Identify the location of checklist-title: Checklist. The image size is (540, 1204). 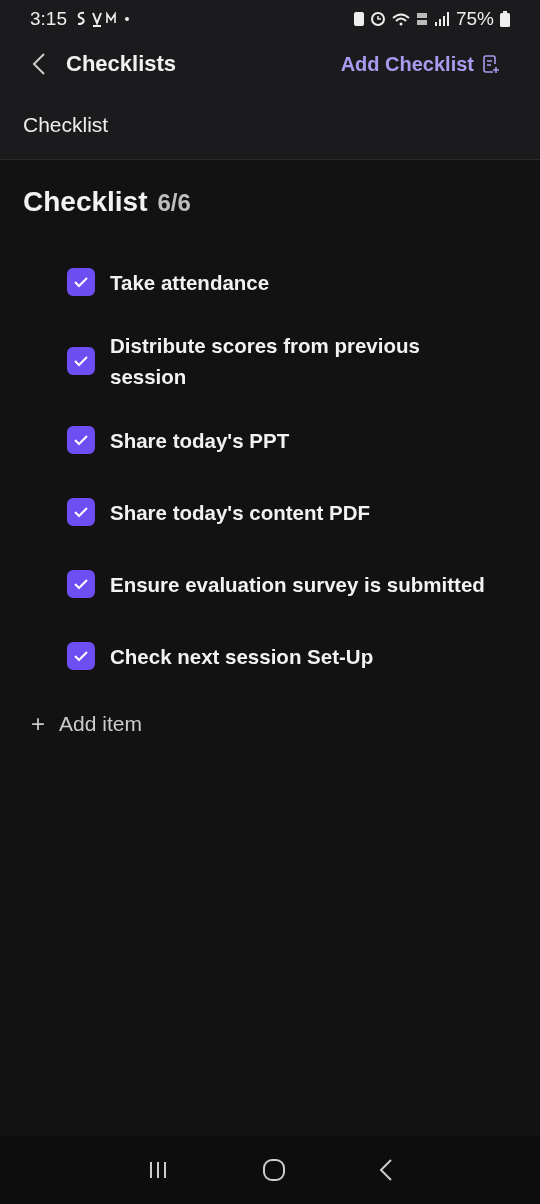
(85, 202).